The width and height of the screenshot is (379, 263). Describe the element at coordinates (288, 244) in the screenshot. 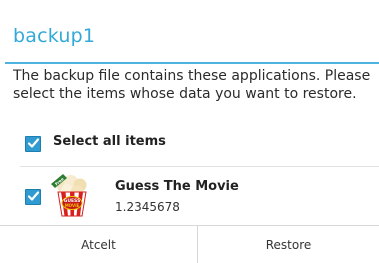

I see `restore-button: Restore` at that location.